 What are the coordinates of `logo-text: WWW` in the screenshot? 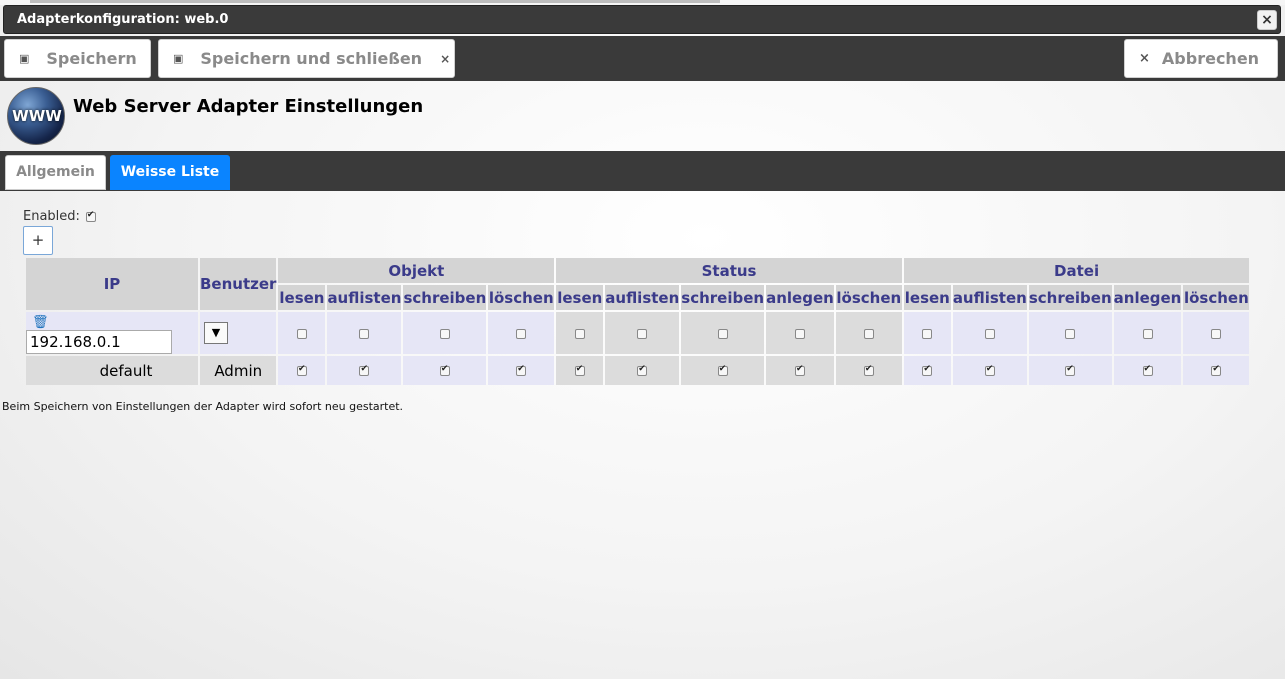 It's located at (37, 116).